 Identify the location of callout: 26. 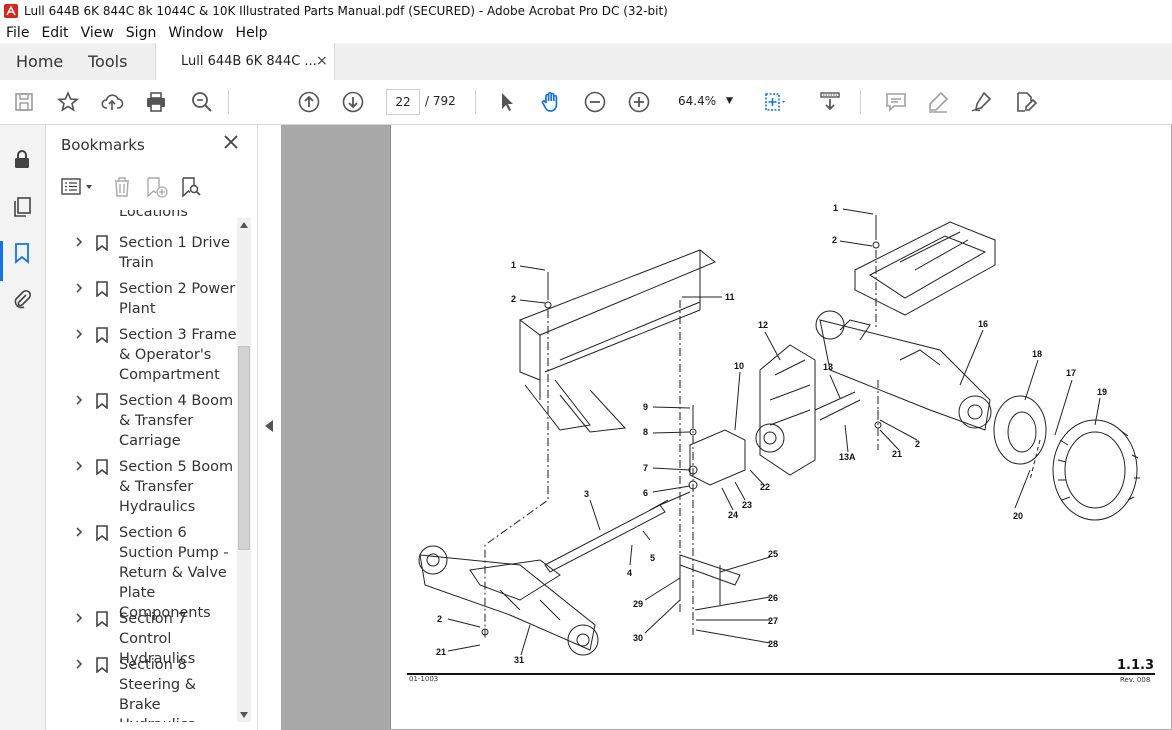
(773, 598).